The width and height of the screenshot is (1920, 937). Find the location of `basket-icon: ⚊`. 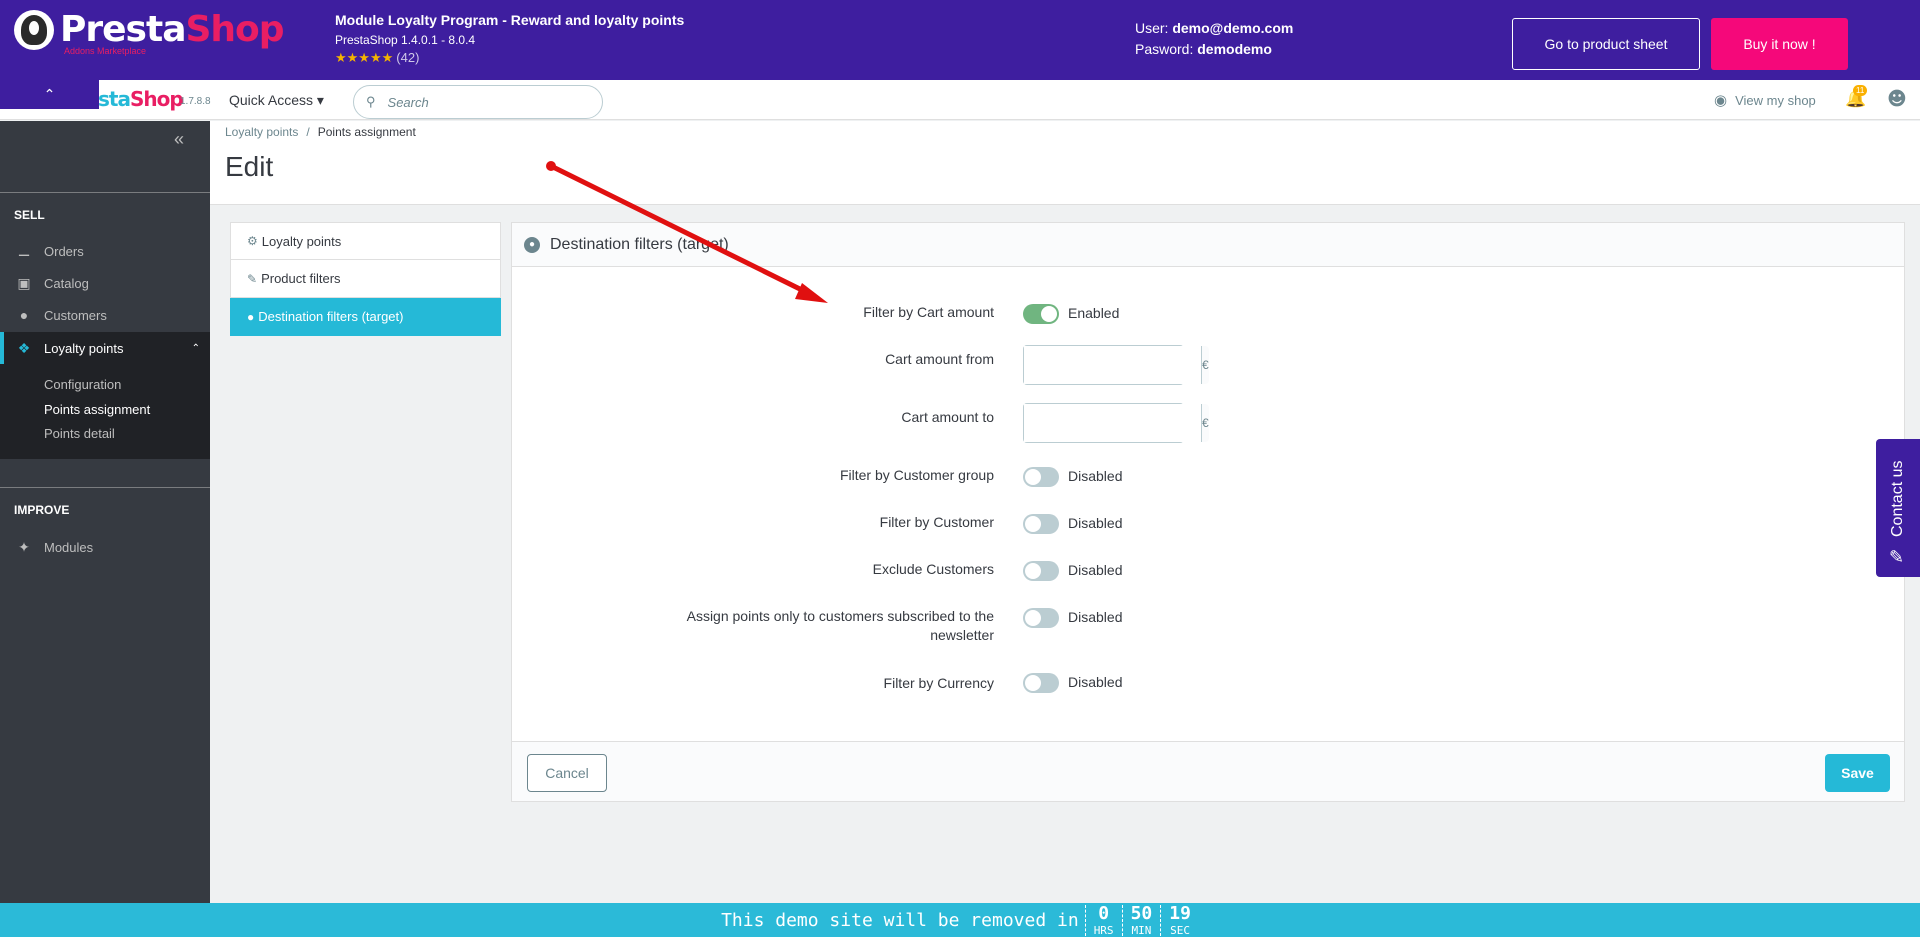

basket-icon: ⚊ is located at coordinates (24, 250).